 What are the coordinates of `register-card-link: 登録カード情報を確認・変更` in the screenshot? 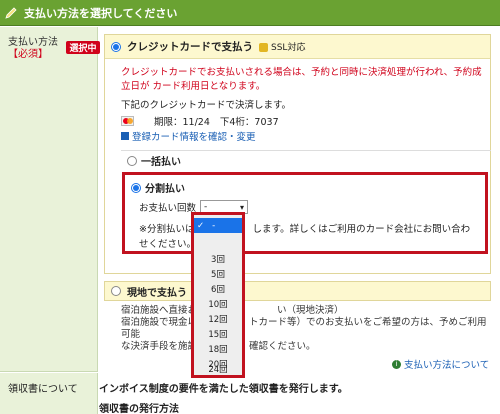 It's located at (188, 136).